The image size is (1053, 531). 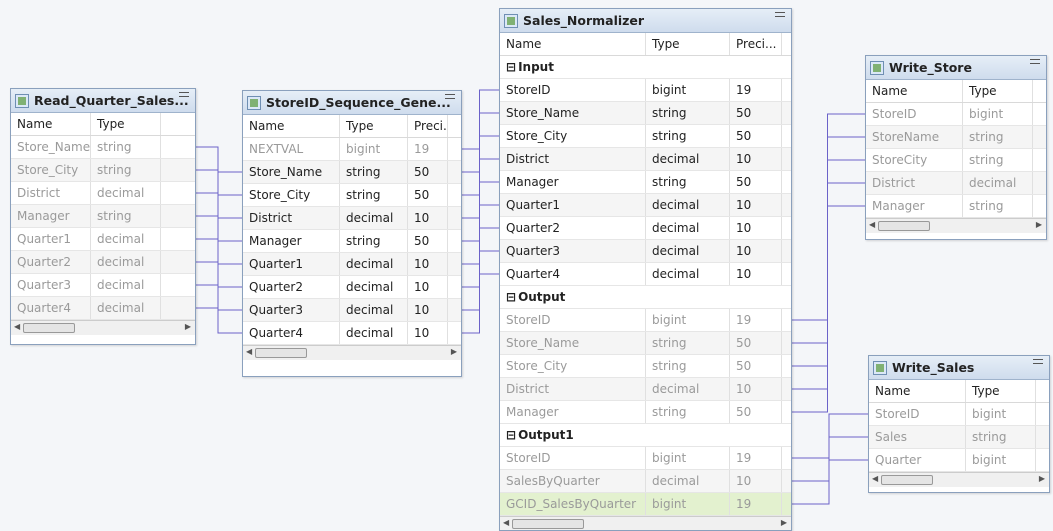 I want to click on port-row: NEXTVAL bigint 19, so click(x=352, y=149).